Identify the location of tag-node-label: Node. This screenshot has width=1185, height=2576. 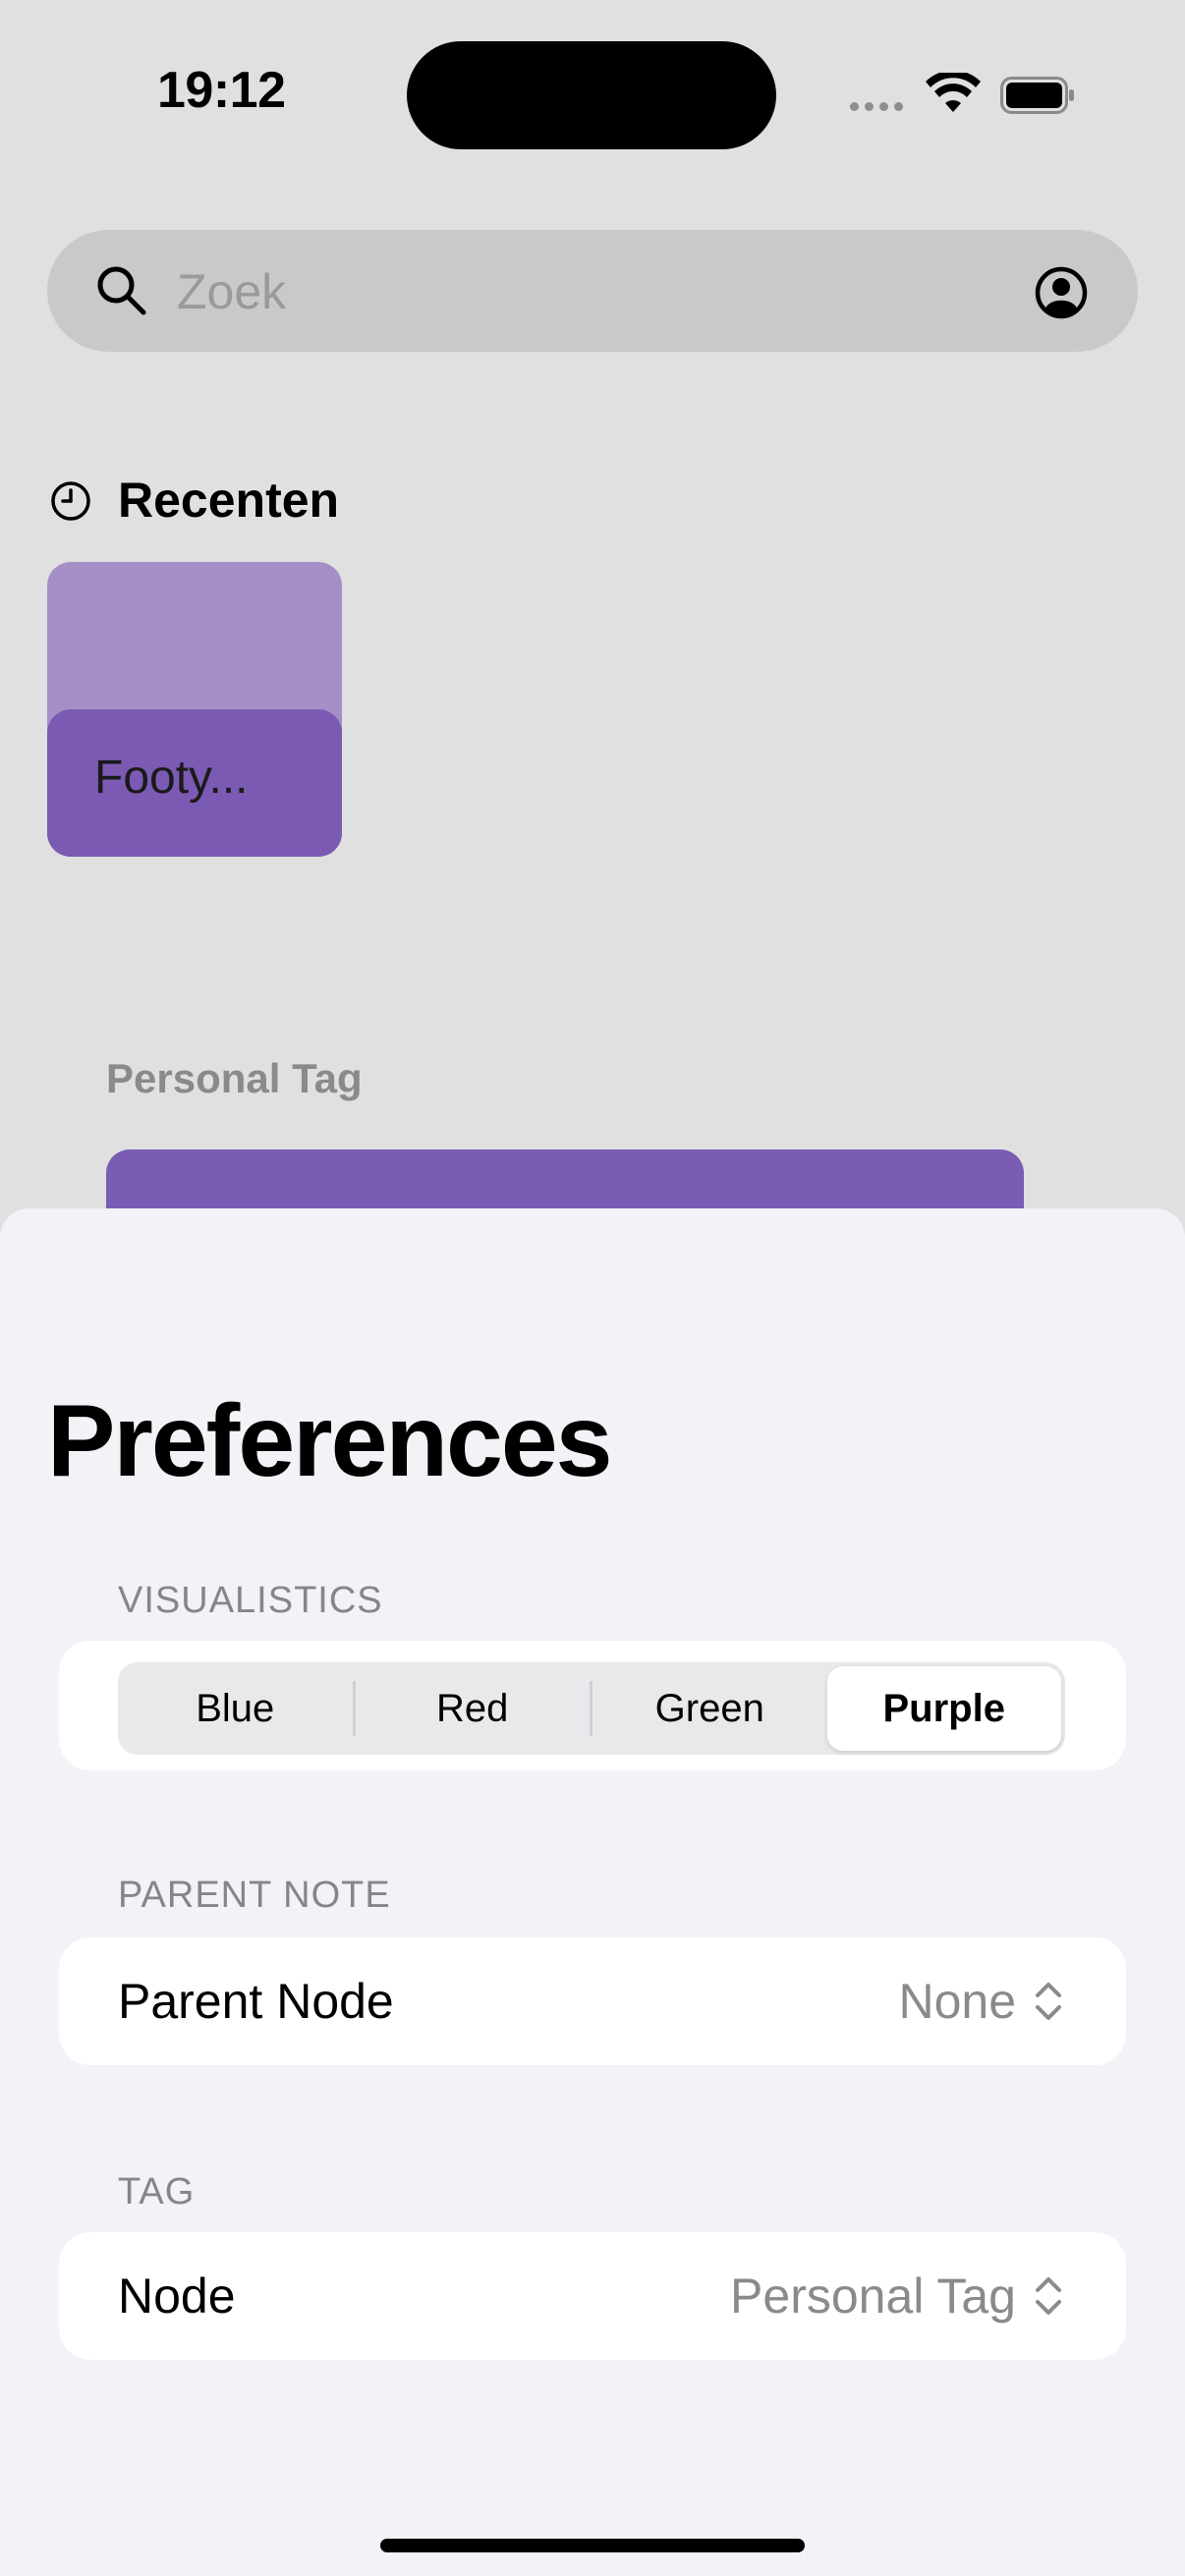
(177, 2296).